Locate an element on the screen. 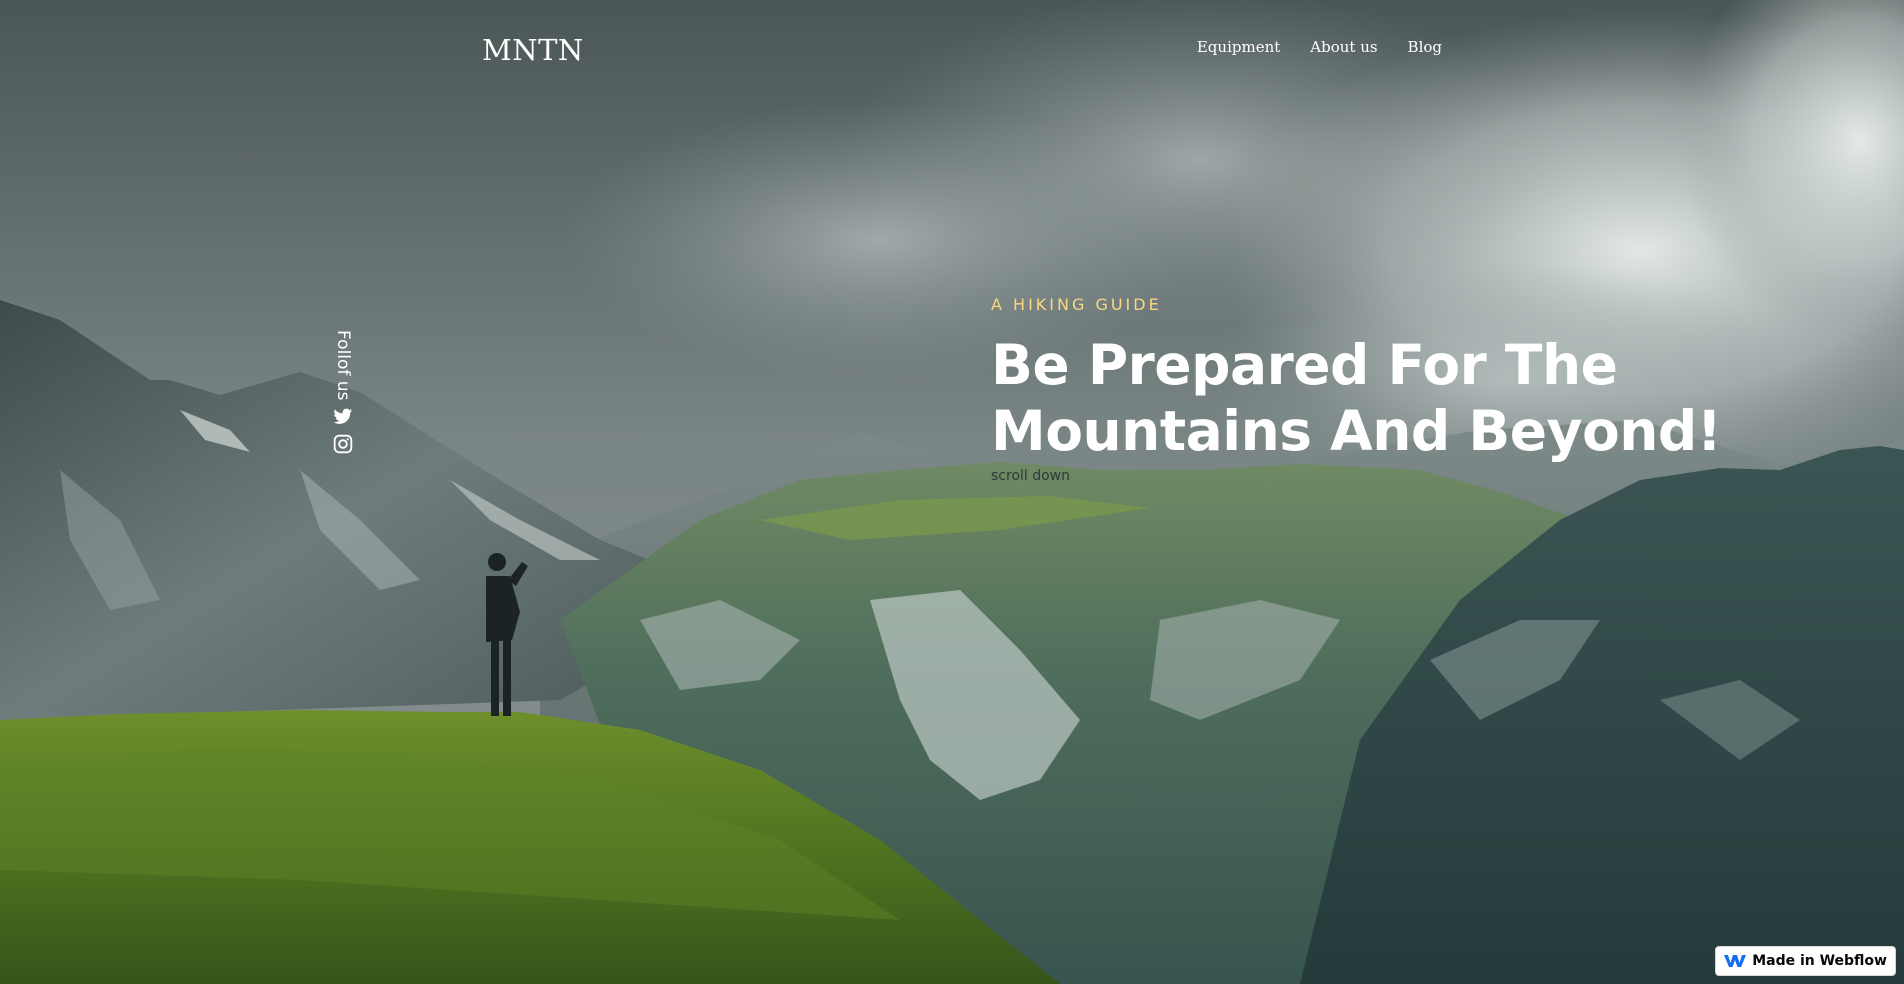  webflow-badge-label: Made in Webflow is located at coordinates (1819, 961).